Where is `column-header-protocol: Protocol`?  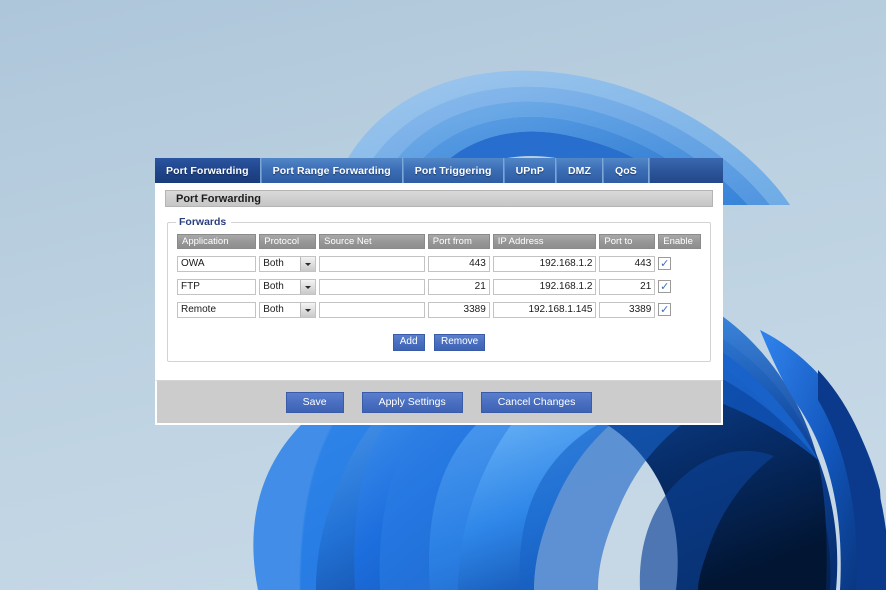 column-header-protocol: Protocol is located at coordinates (288, 241).